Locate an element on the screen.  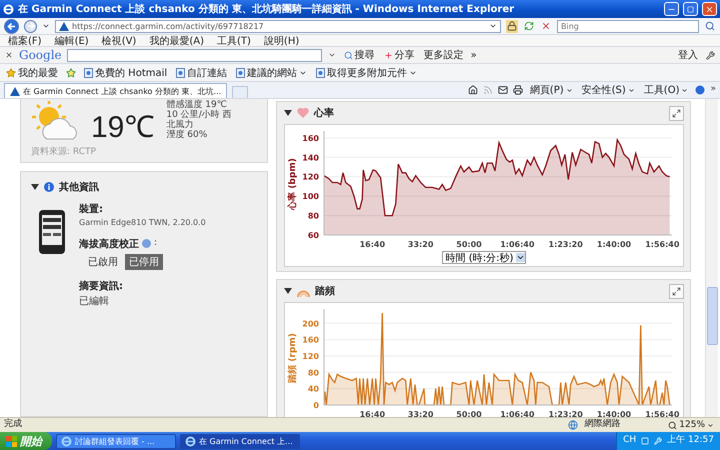
command-menu: 網頁(P) is located at coordinates (551, 90).